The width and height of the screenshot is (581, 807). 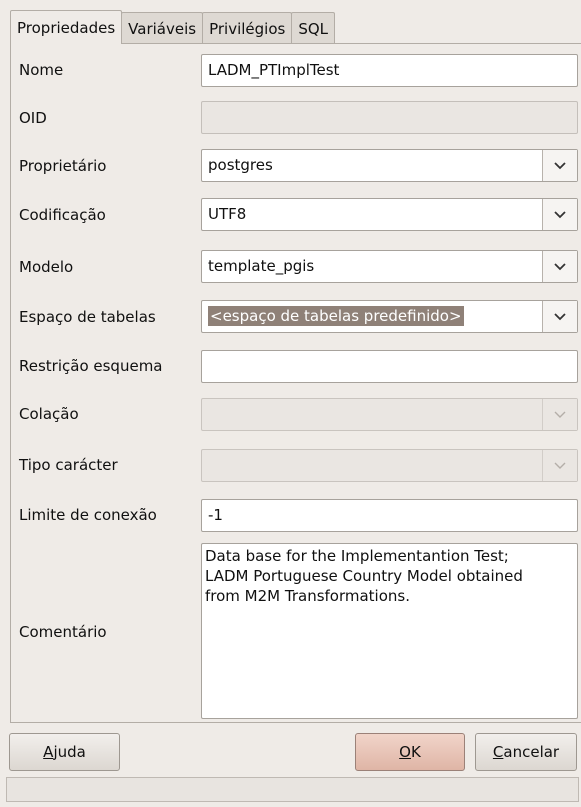 What do you see at coordinates (292, 789) in the screenshot?
I see `status-bar` at bounding box center [292, 789].